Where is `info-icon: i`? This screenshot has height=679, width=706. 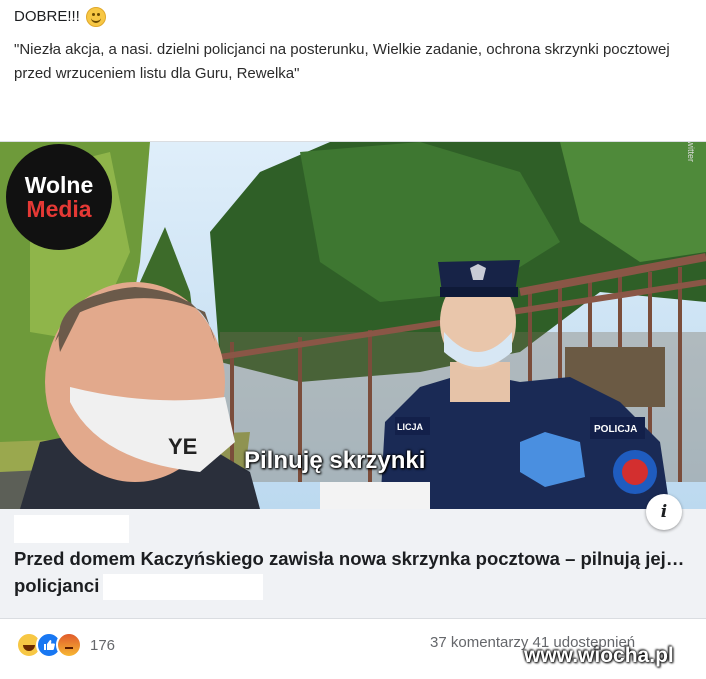 info-icon: i is located at coordinates (664, 512).